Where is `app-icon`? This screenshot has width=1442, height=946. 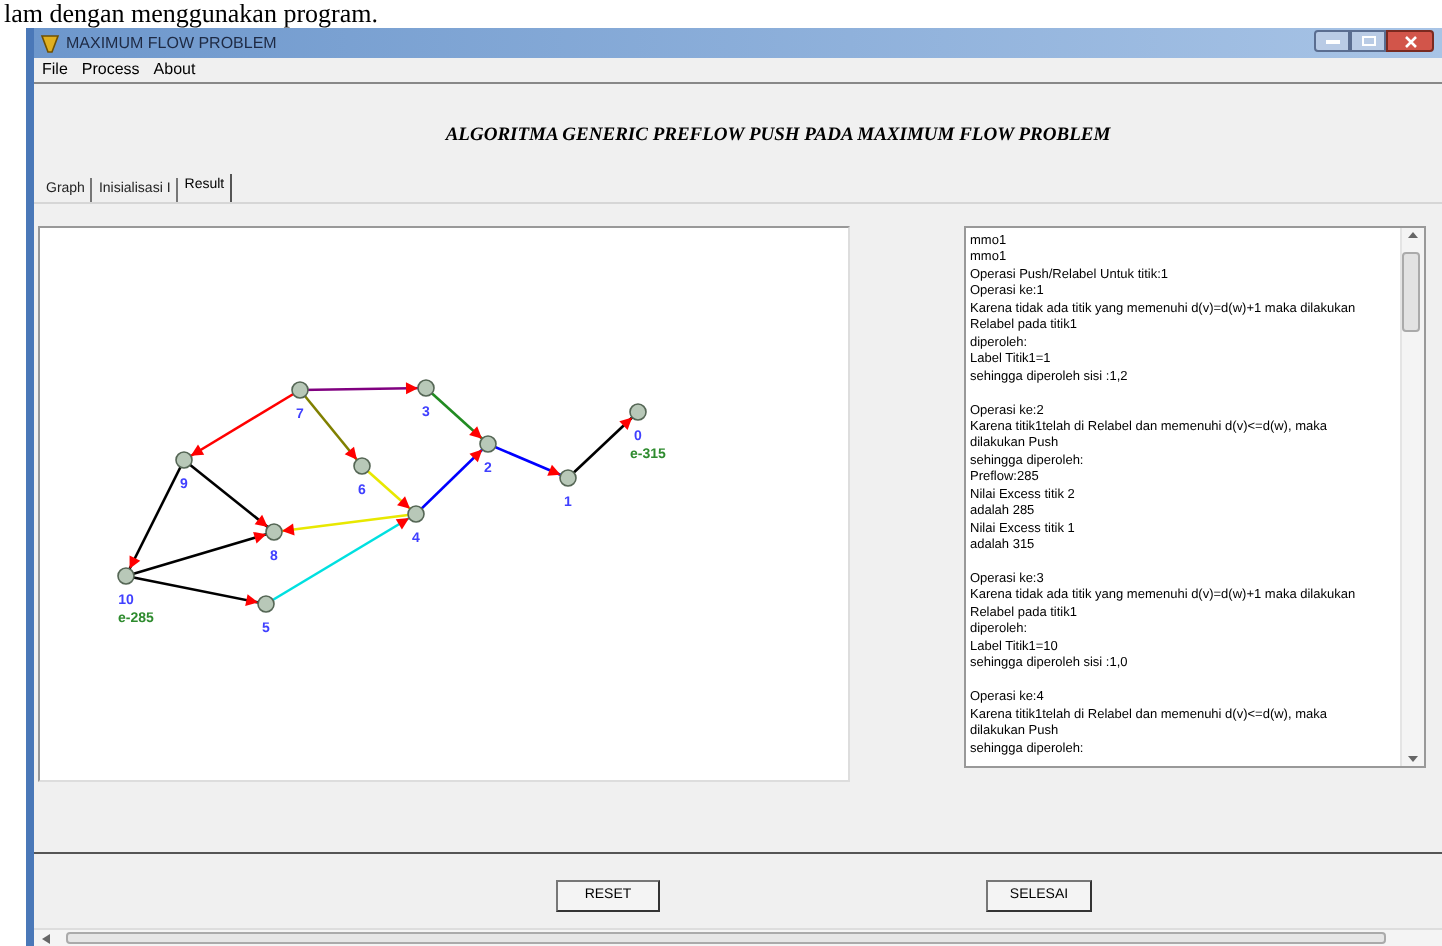
app-icon is located at coordinates (50, 43).